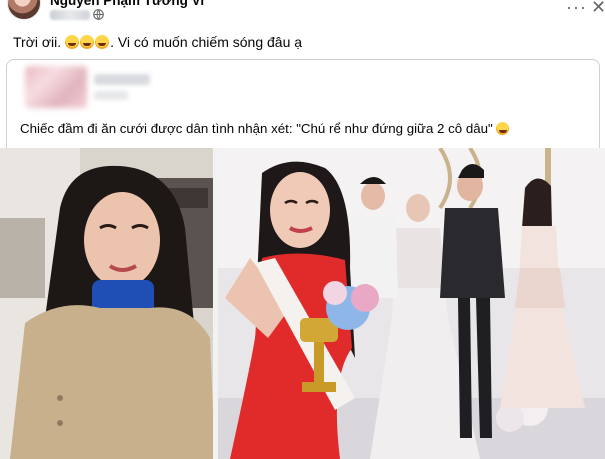  I want to click on smiling-emoji, so click(503, 128).